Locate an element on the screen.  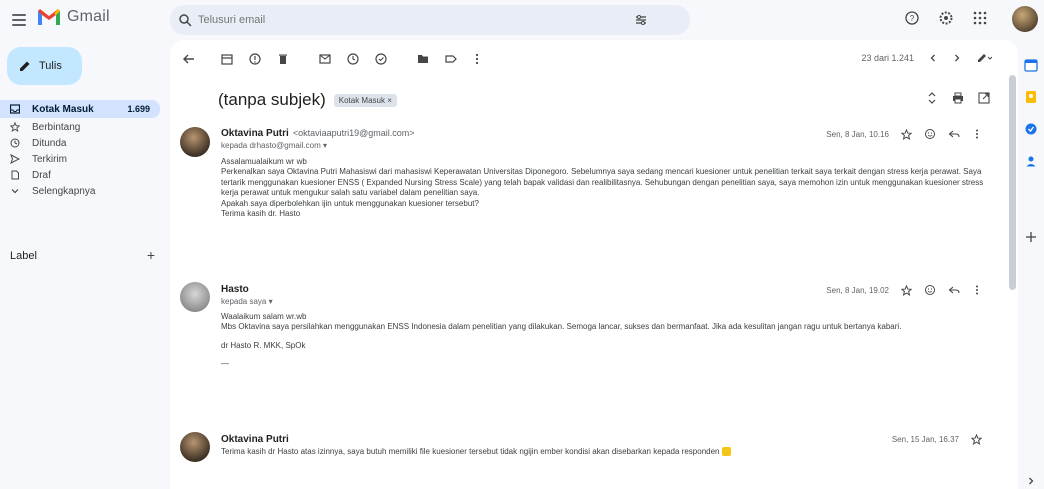
subject-row: (tanpa subjek) Kotak Masuk × is located at coordinates (307, 100).